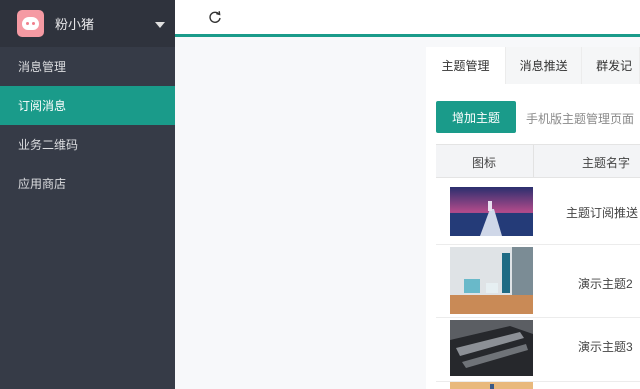  Describe the element at coordinates (48, 145) in the screenshot. I see `sidebar-item-label: 业务二维码` at that location.